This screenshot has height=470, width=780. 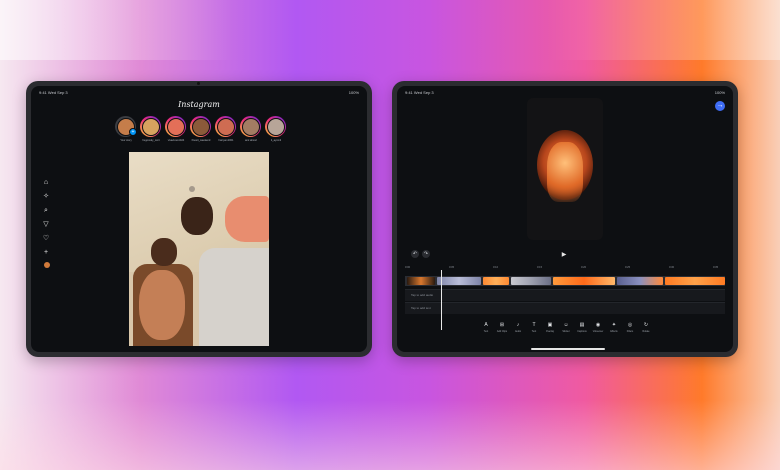 I want to click on home-icon: ⌂, so click(x=46, y=183).